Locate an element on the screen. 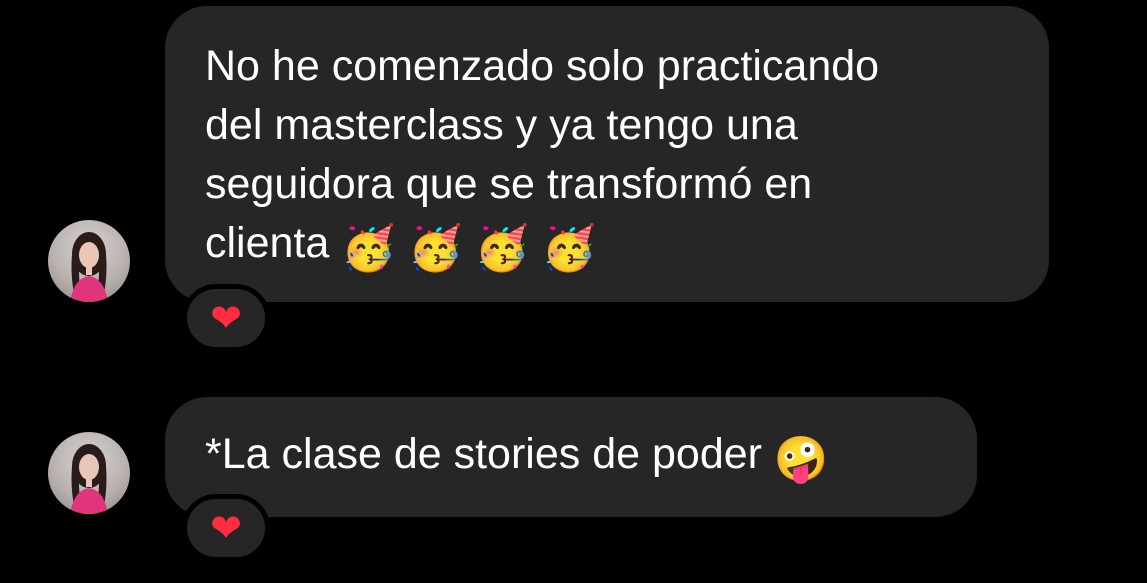 This screenshot has height=583, width=1147. zany-face-emoji-icon: 🤪 is located at coordinates (801, 459).